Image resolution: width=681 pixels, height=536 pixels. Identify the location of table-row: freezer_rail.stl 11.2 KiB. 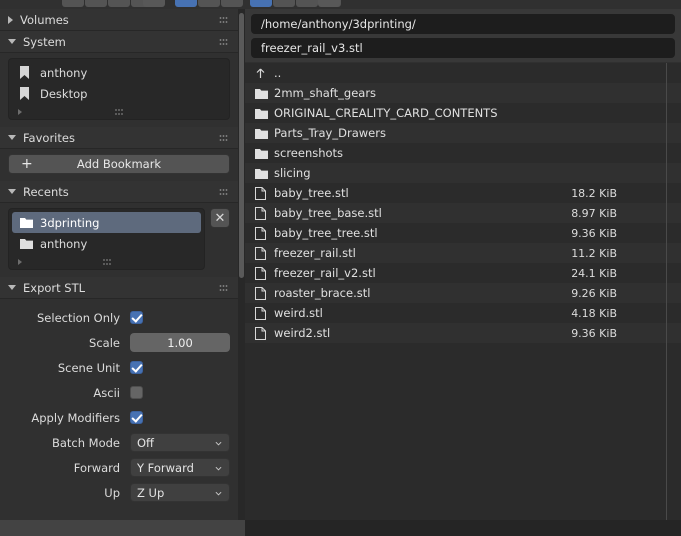
(463, 253).